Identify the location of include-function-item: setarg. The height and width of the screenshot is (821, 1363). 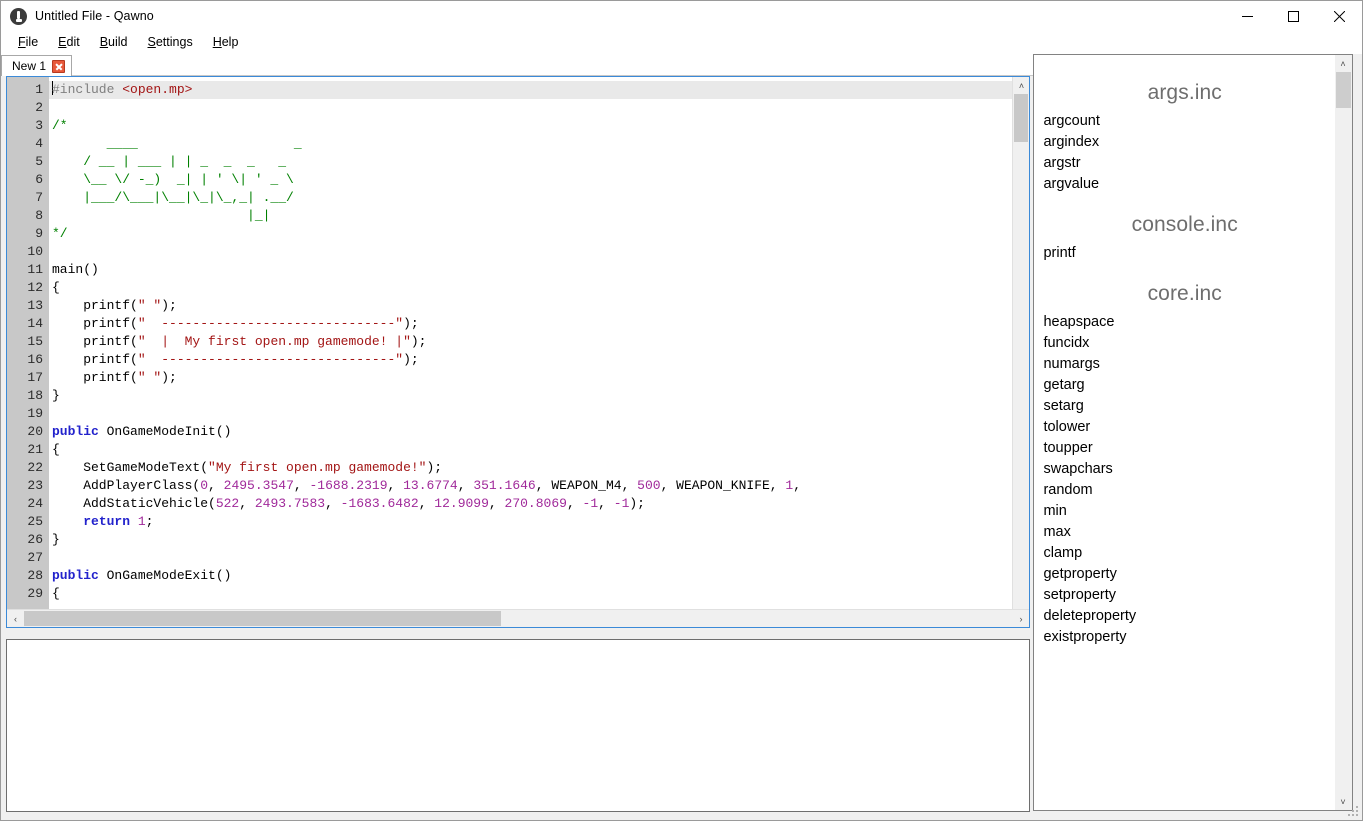
(1184, 406).